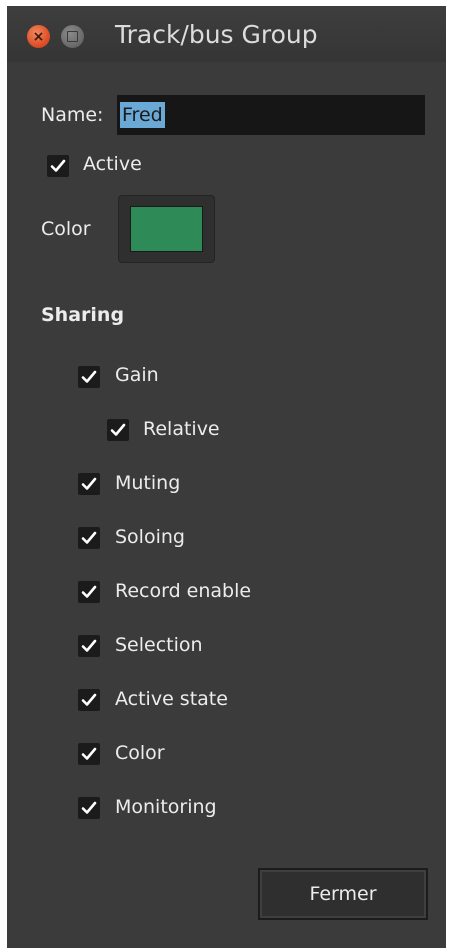 The image size is (454, 948). What do you see at coordinates (137, 375) in the screenshot?
I see `gain-label: Gain` at bounding box center [137, 375].